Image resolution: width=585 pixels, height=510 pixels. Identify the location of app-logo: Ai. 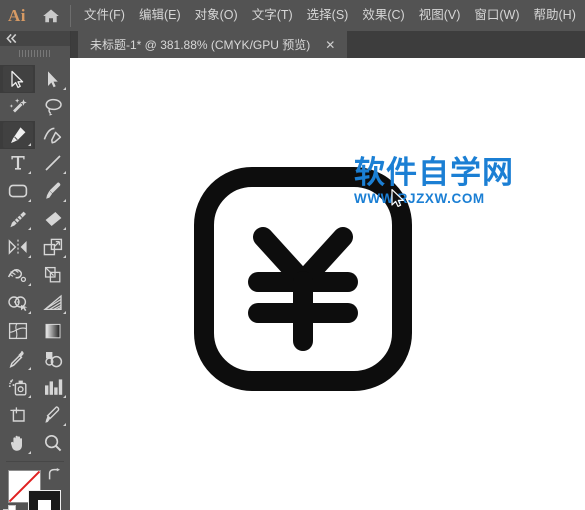
(17, 15).